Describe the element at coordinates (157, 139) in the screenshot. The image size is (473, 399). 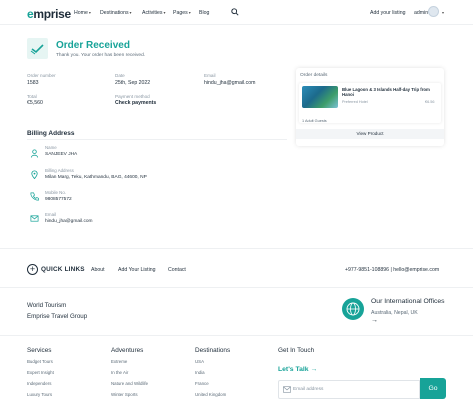
I see `billing-divider` at that location.